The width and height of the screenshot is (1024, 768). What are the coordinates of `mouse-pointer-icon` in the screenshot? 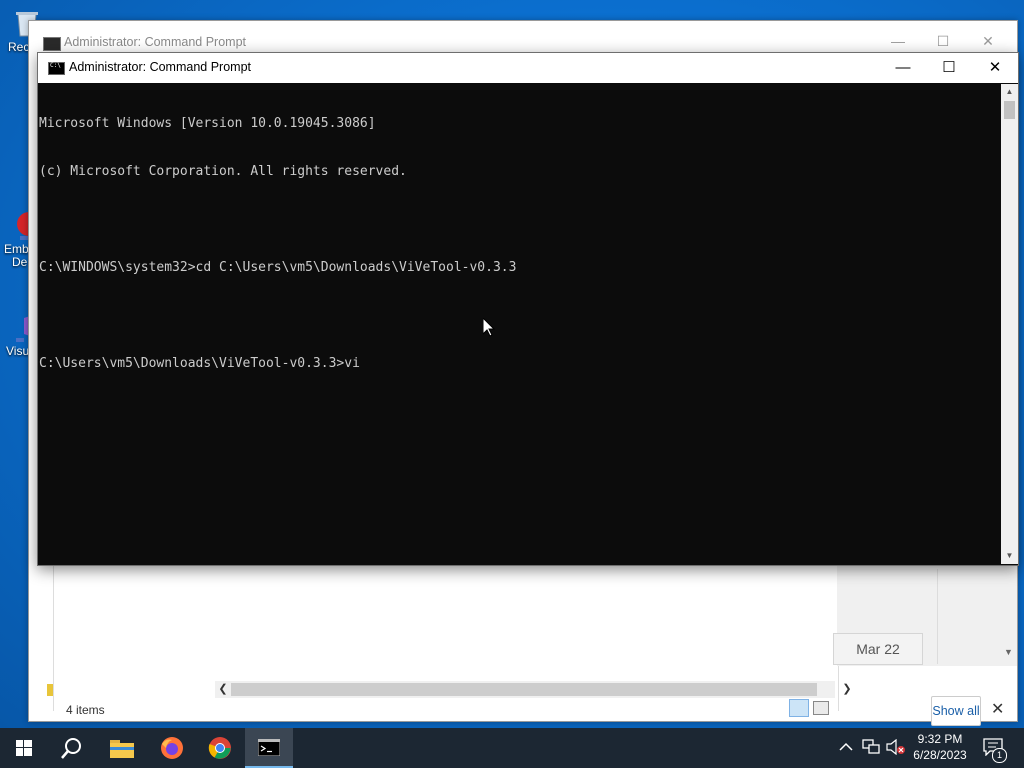 It's located at (489, 327).